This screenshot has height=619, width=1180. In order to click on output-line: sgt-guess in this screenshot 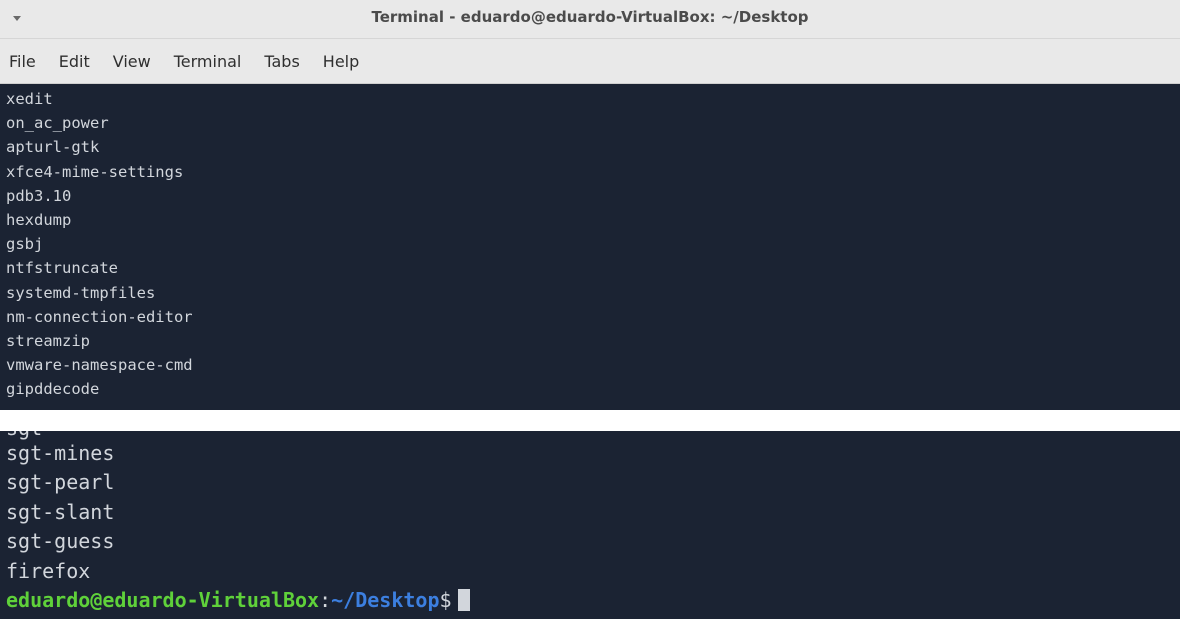, I will do `click(60, 541)`.